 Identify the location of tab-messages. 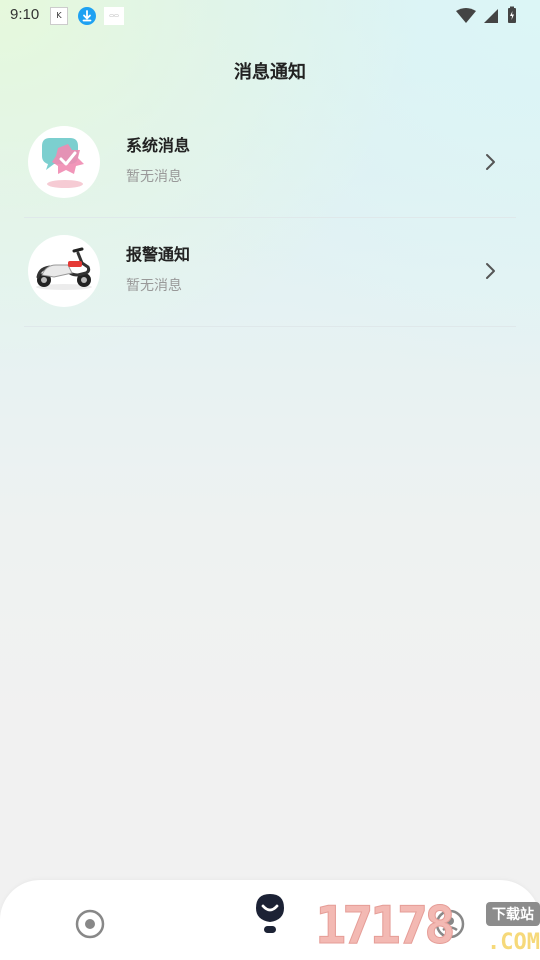
(270, 922).